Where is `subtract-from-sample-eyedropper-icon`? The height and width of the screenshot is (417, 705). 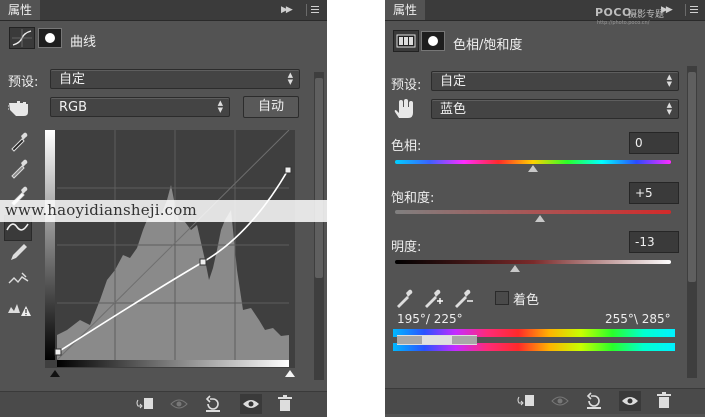 subtract-from-sample-eyedropper-icon is located at coordinates (464, 298).